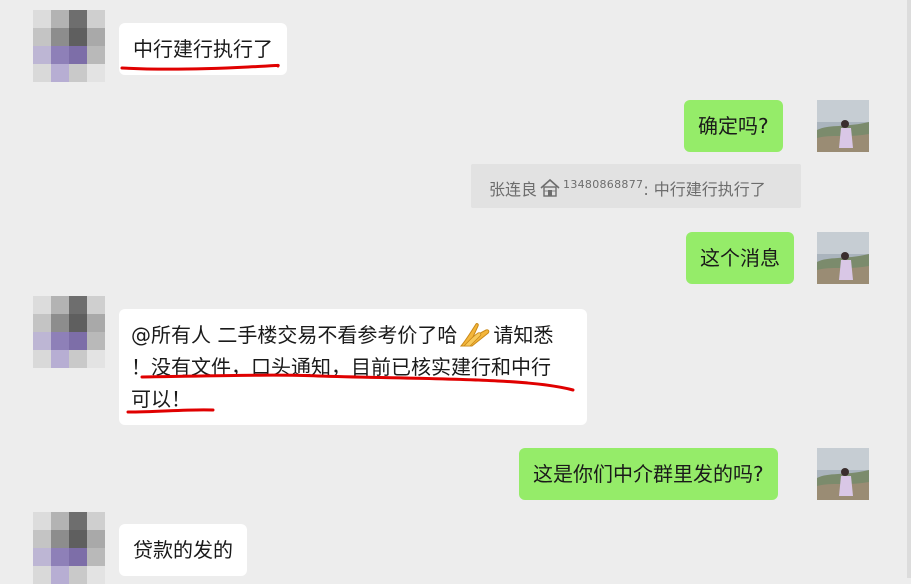 This screenshot has width=911, height=584. What do you see at coordinates (341, 367) in the screenshot?
I see `message-line-2: ！没有文件，口头通知，目前已核实建行和中行` at bounding box center [341, 367].